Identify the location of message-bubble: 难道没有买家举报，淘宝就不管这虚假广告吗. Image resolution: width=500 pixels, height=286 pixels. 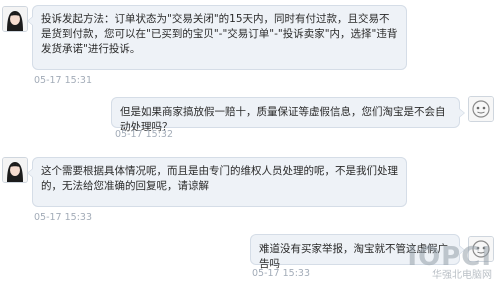
(357, 252).